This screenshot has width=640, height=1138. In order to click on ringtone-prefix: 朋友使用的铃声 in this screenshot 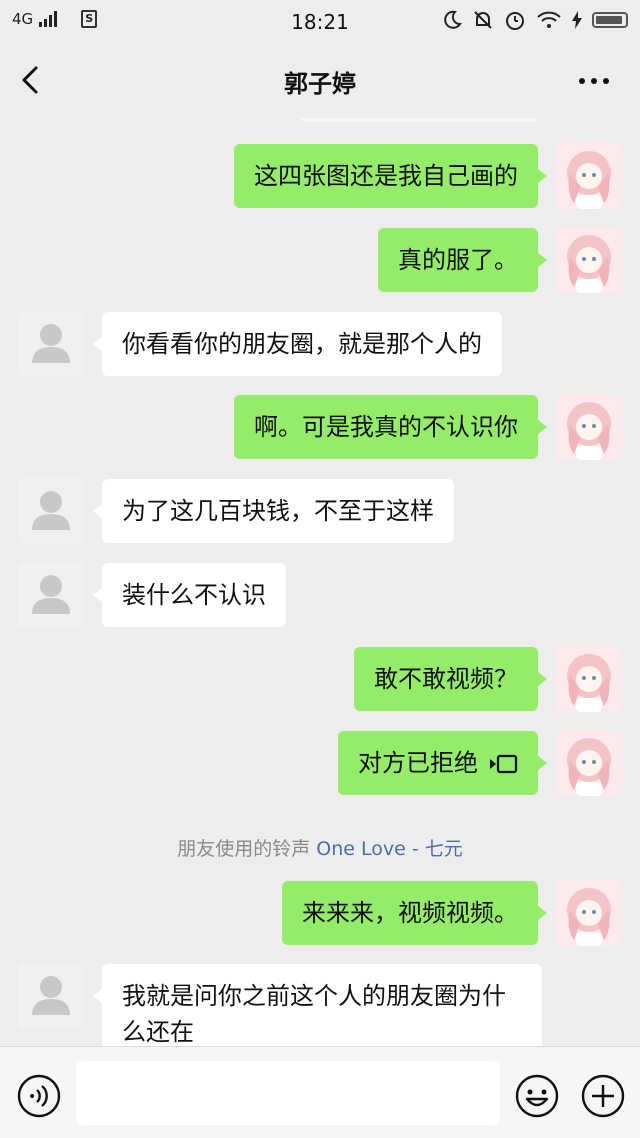, I will do `click(244, 849)`.